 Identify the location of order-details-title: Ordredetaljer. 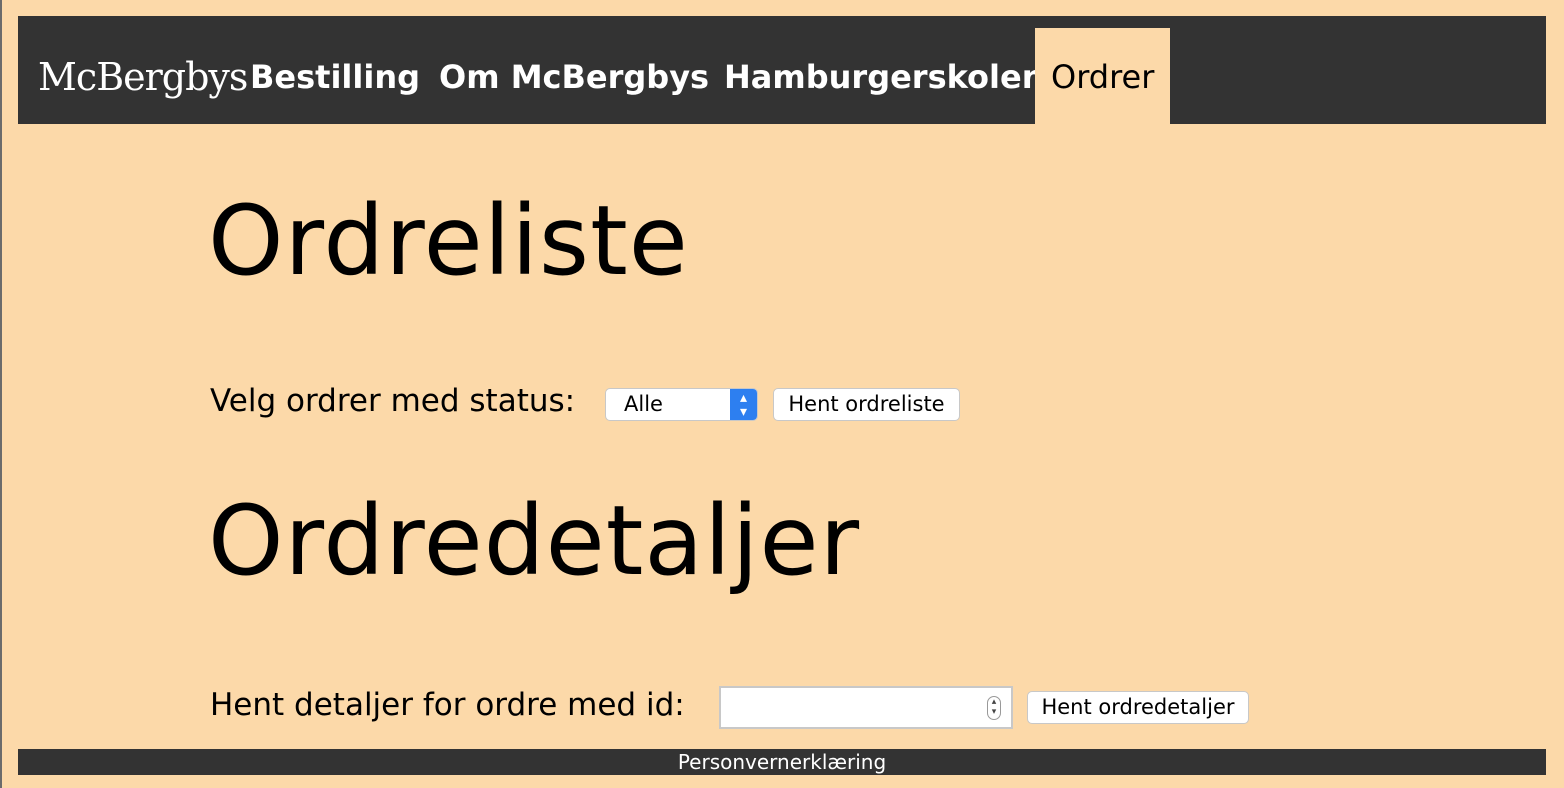
(534, 541).